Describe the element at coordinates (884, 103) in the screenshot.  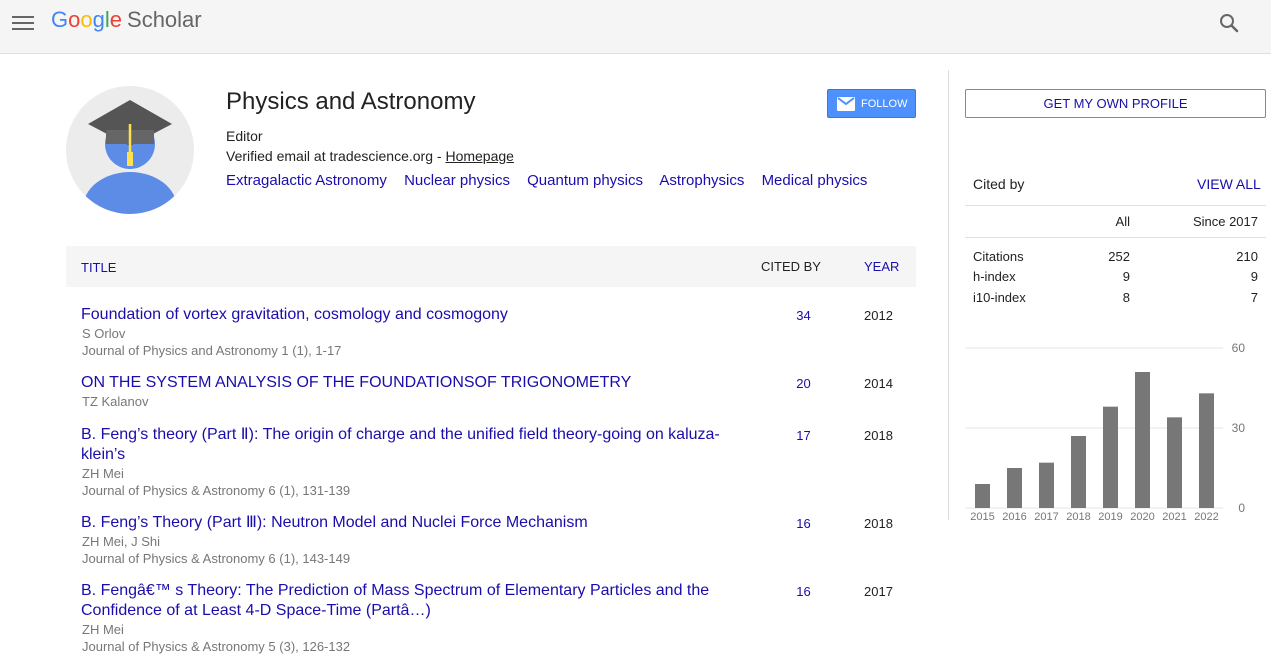
I see `follow-label: FOLLOW` at that location.